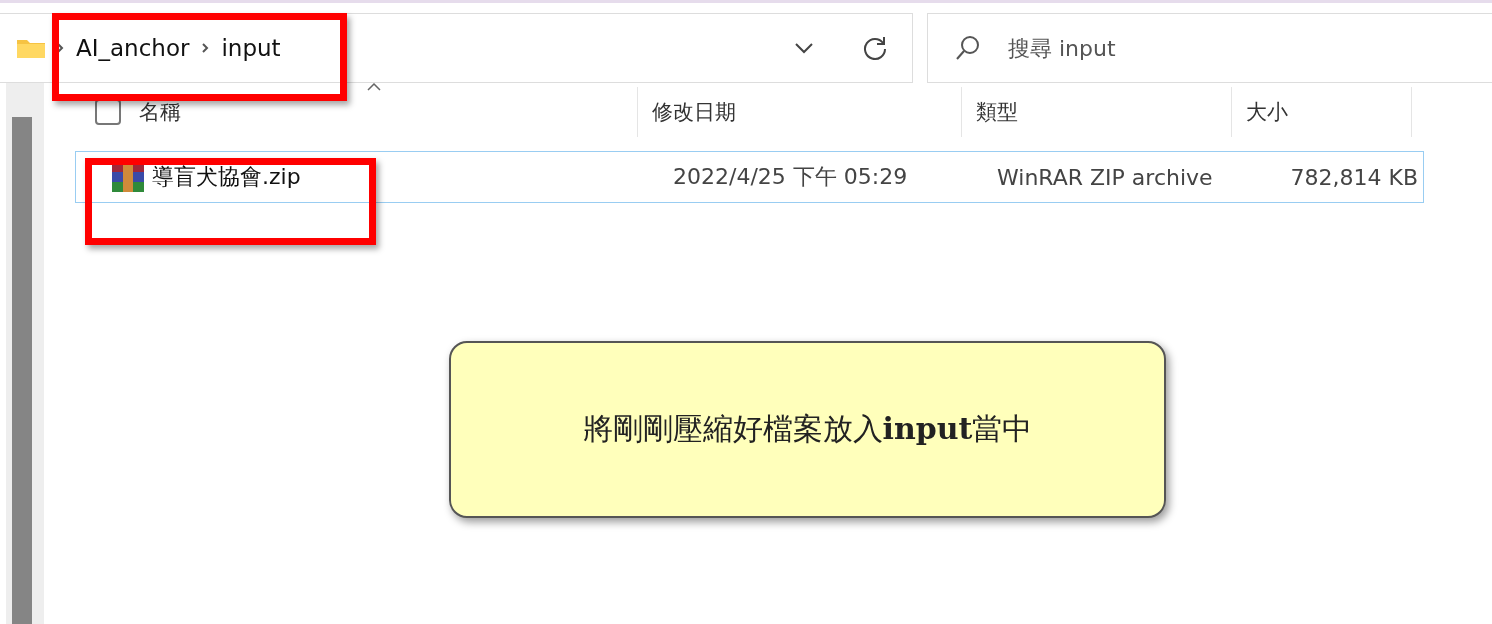 Image resolution: width=1492 pixels, height=624 pixels. What do you see at coordinates (1105, 177) in the screenshot?
I see `file-type: WinRAR ZIP archive` at bounding box center [1105, 177].